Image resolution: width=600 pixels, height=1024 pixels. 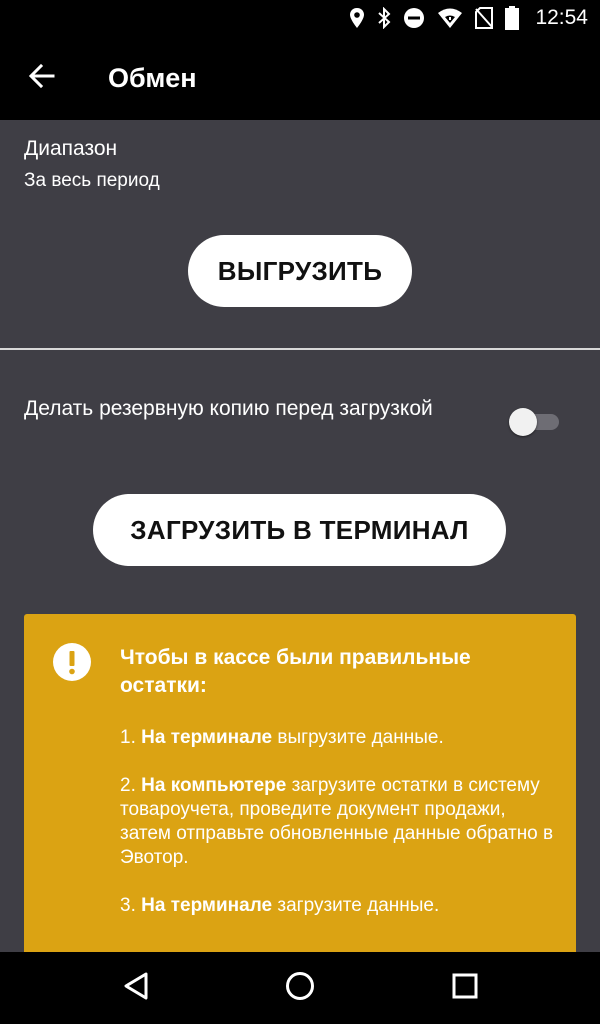 I want to click on no-sim-icon, so click(x=484, y=18).